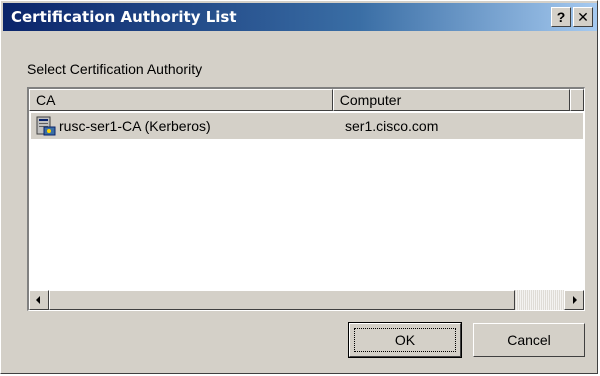 This screenshot has height=376, width=600. Describe the element at coordinates (124, 17) in the screenshot. I see `window-title: Certification Authority List` at that location.